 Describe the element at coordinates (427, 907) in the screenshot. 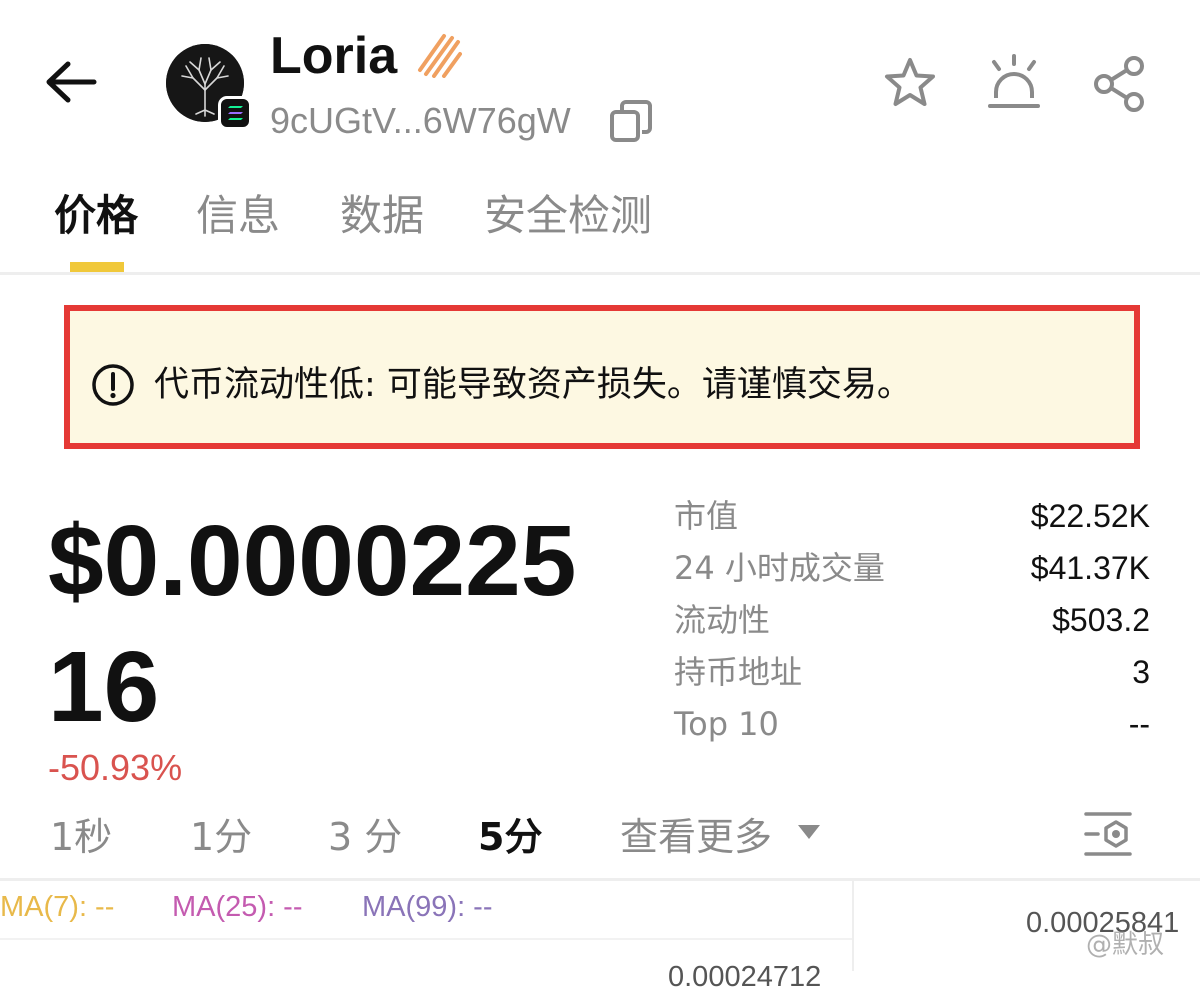

I see `ma99-indicator: MA(99): --` at that location.